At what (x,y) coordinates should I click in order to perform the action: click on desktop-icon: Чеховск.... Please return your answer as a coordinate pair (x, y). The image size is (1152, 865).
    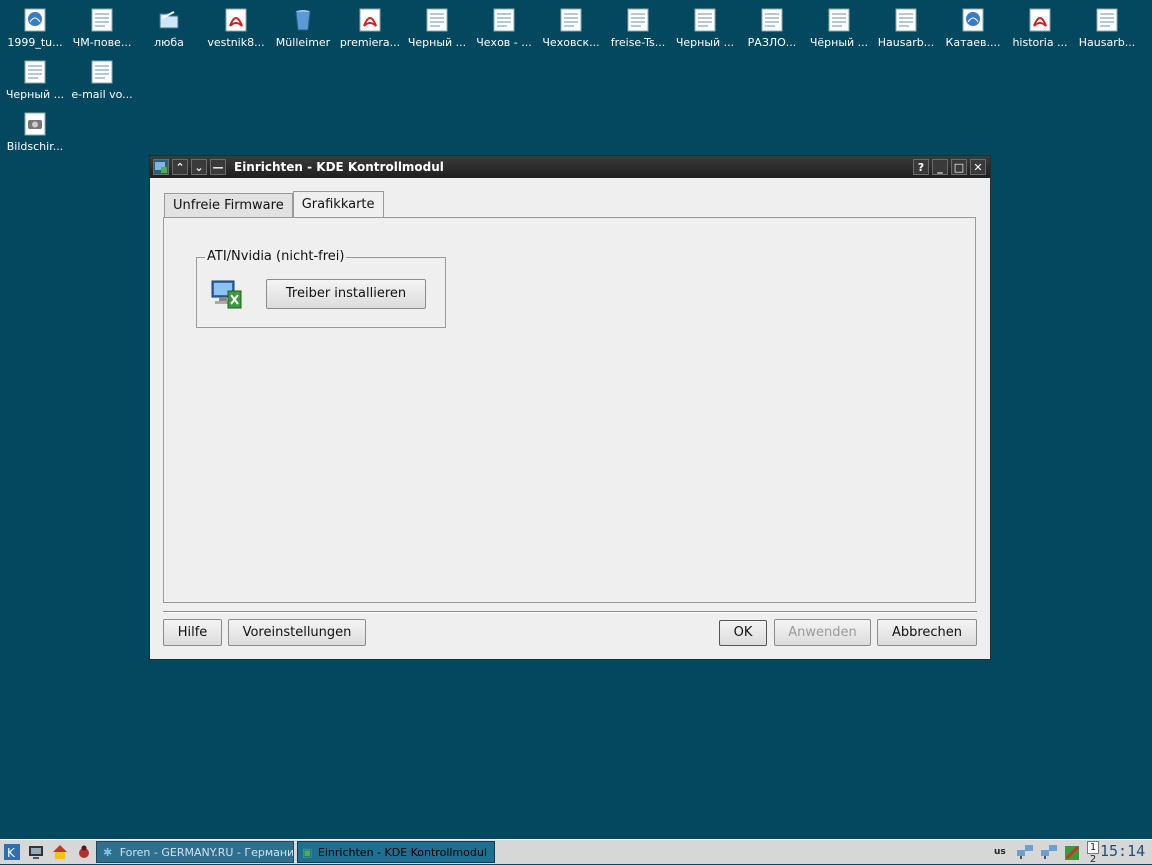
    Looking at the image, I should click on (571, 28).